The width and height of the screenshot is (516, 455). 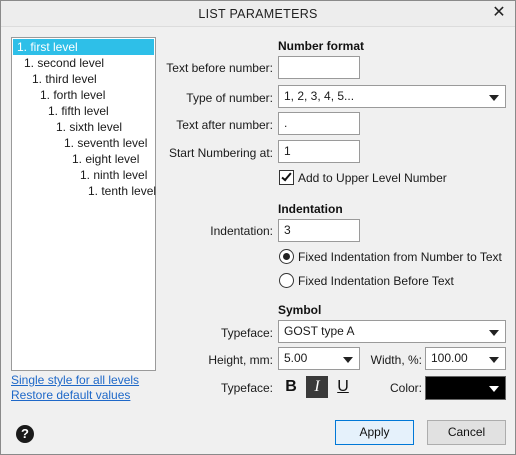 What do you see at coordinates (321, 46) in the screenshot?
I see `number-format-heading: Number format` at bounding box center [321, 46].